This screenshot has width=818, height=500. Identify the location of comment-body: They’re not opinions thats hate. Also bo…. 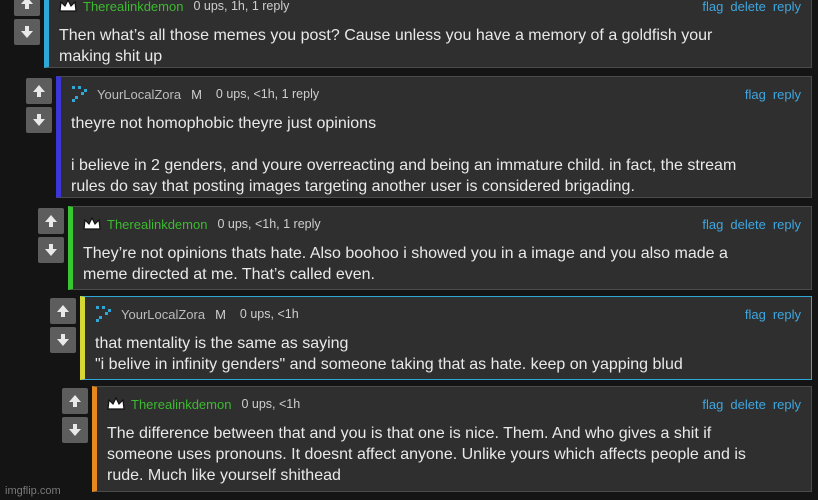
(405, 264).